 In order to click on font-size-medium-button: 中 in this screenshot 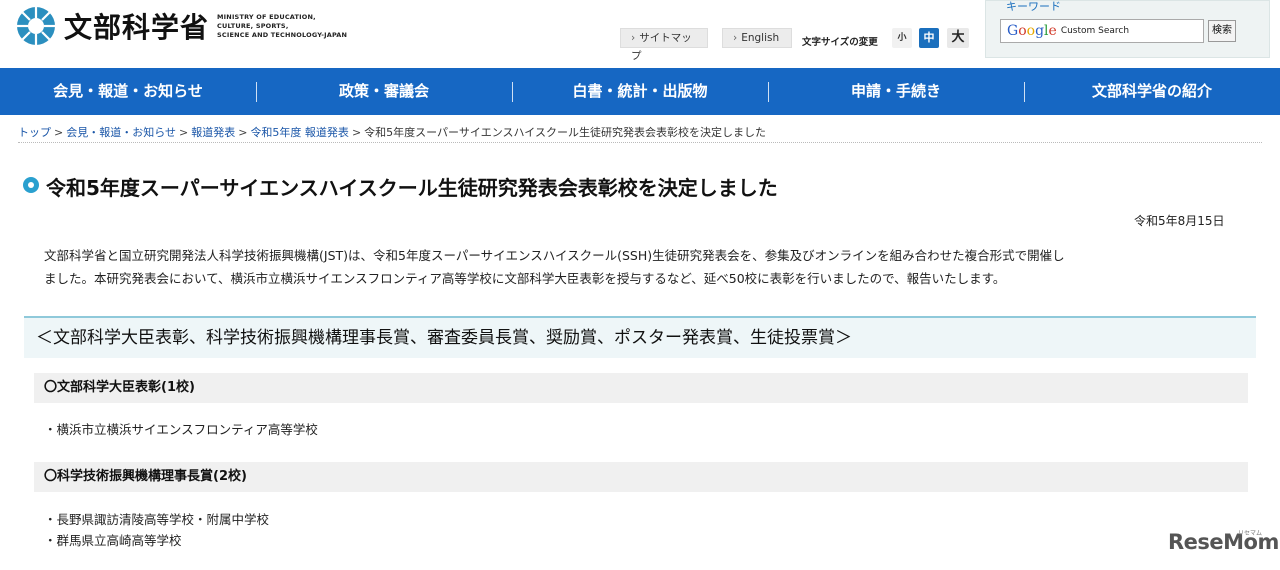, I will do `click(929, 38)`.